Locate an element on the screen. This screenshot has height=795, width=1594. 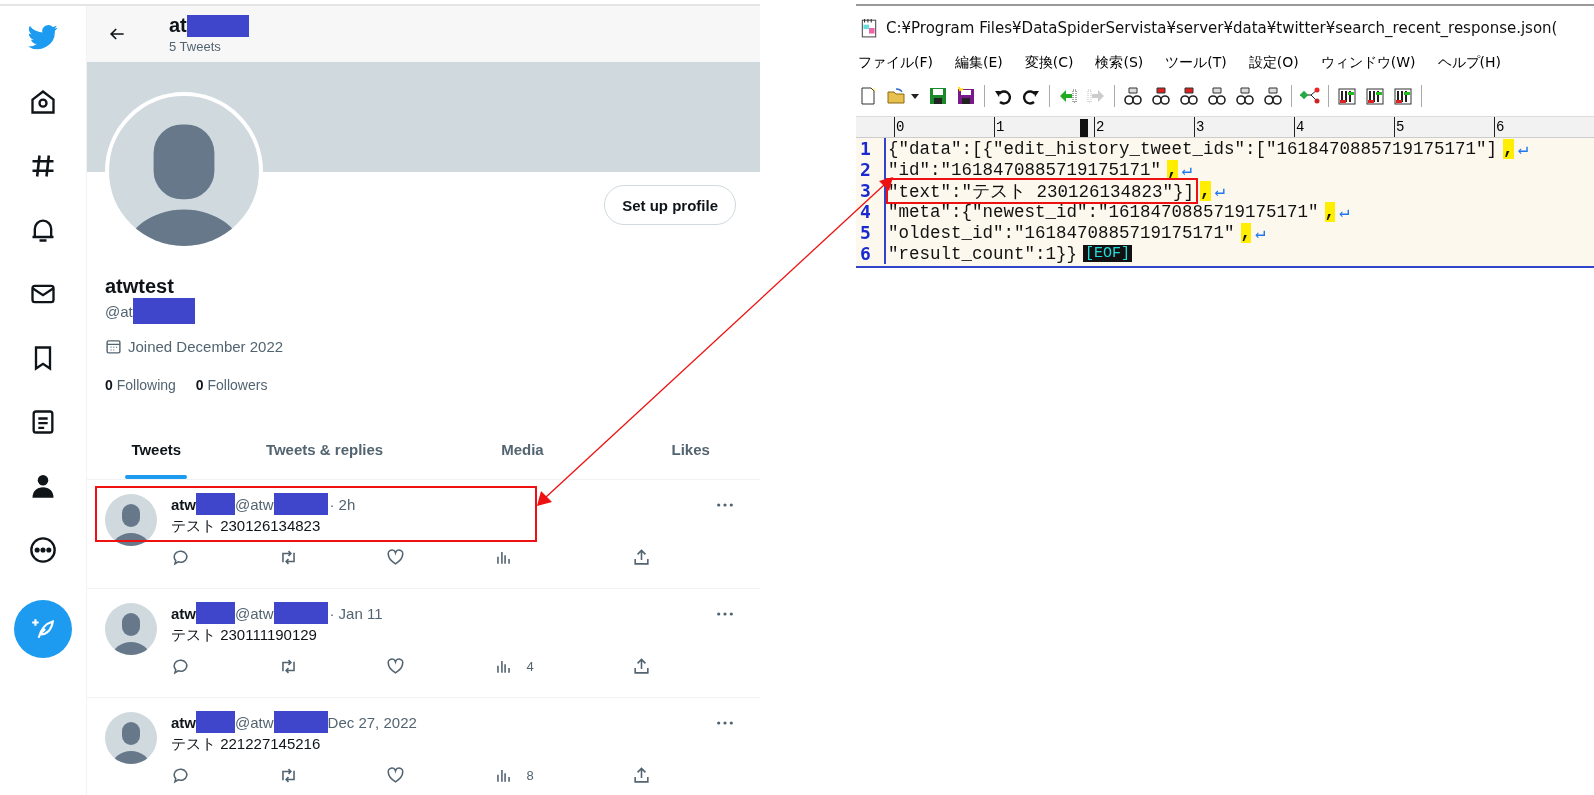
followers-link: 0 Followers is located at coordinates (231, 385).